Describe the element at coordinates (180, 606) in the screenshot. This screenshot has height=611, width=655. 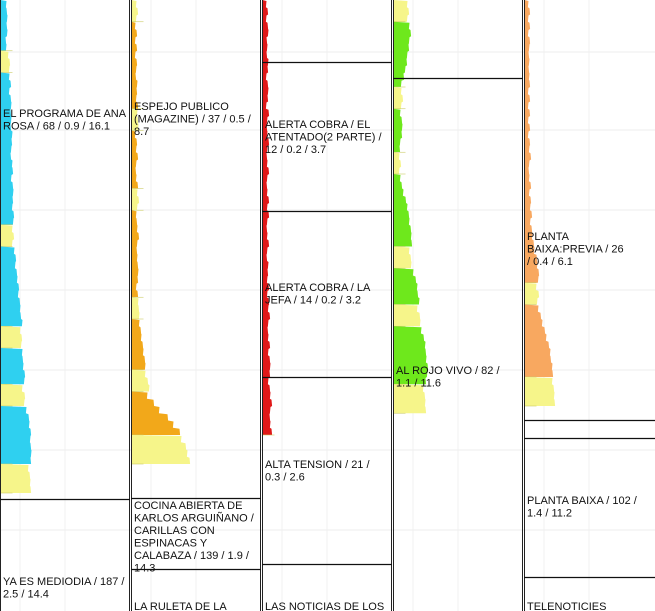
I see `program-label: LA RULETA DE LA` at that location.